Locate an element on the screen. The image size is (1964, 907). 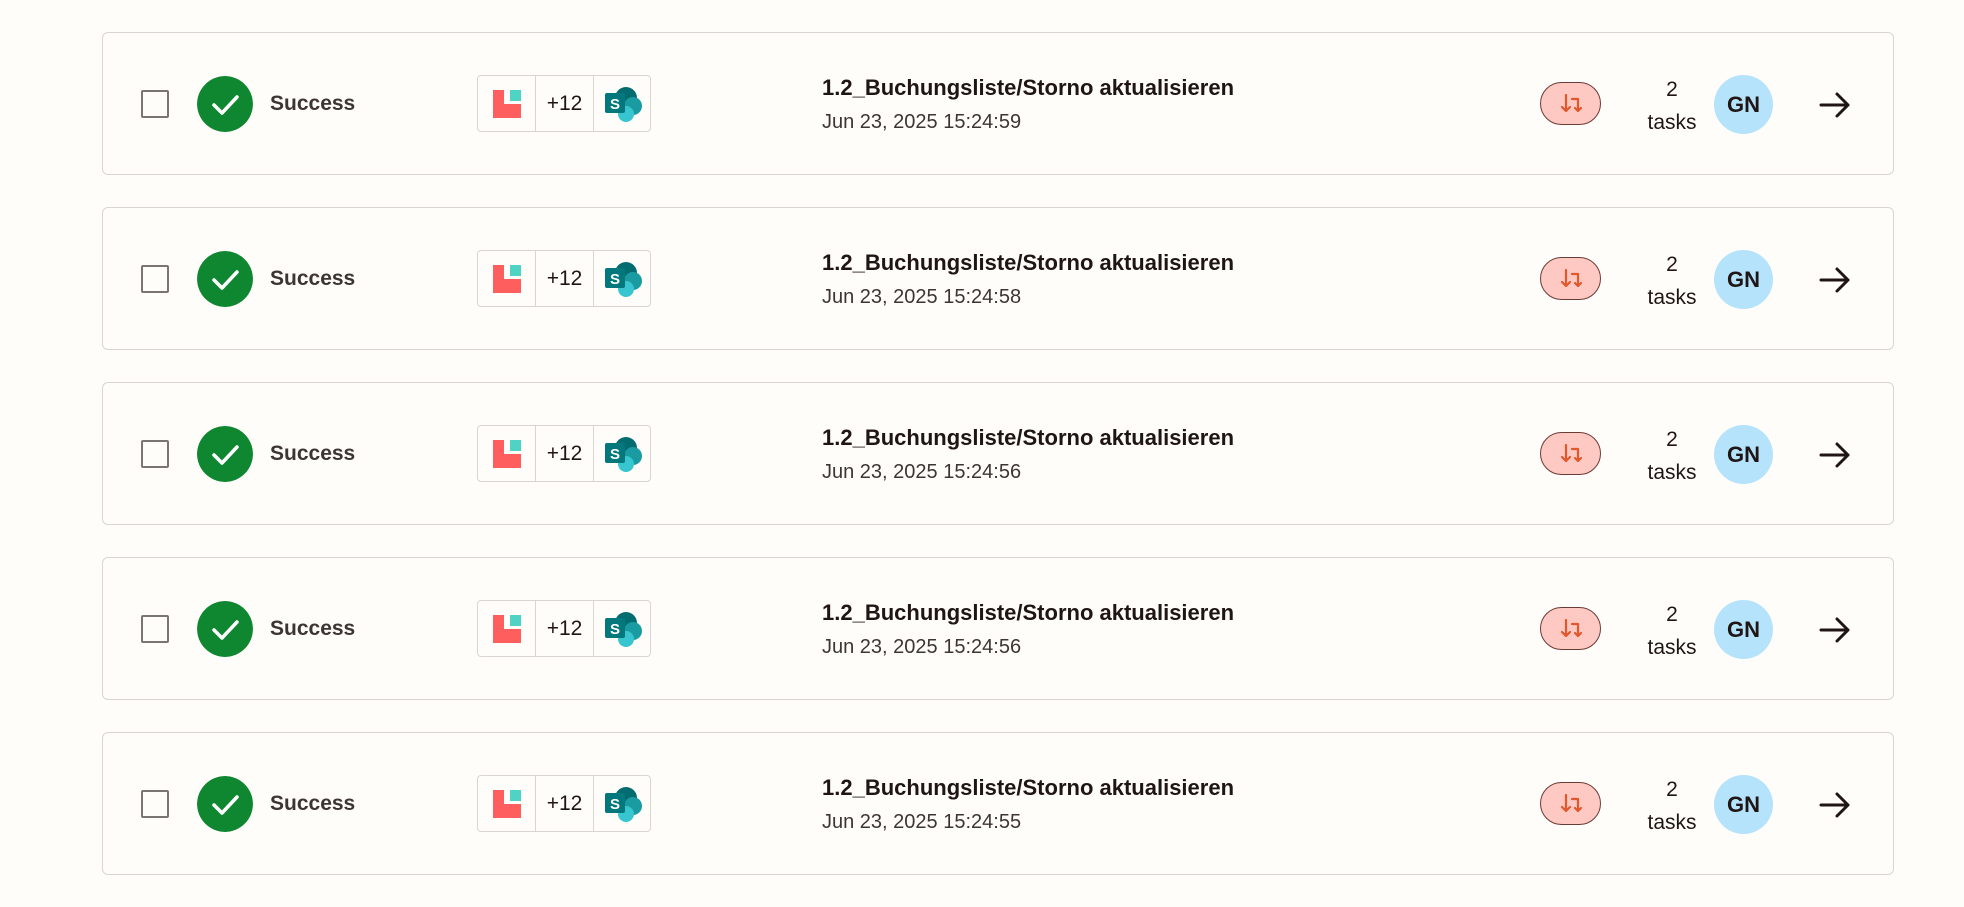
run-timestamp: Jun 23, 2025 15:24:58 is located at coordinates (922, 297).